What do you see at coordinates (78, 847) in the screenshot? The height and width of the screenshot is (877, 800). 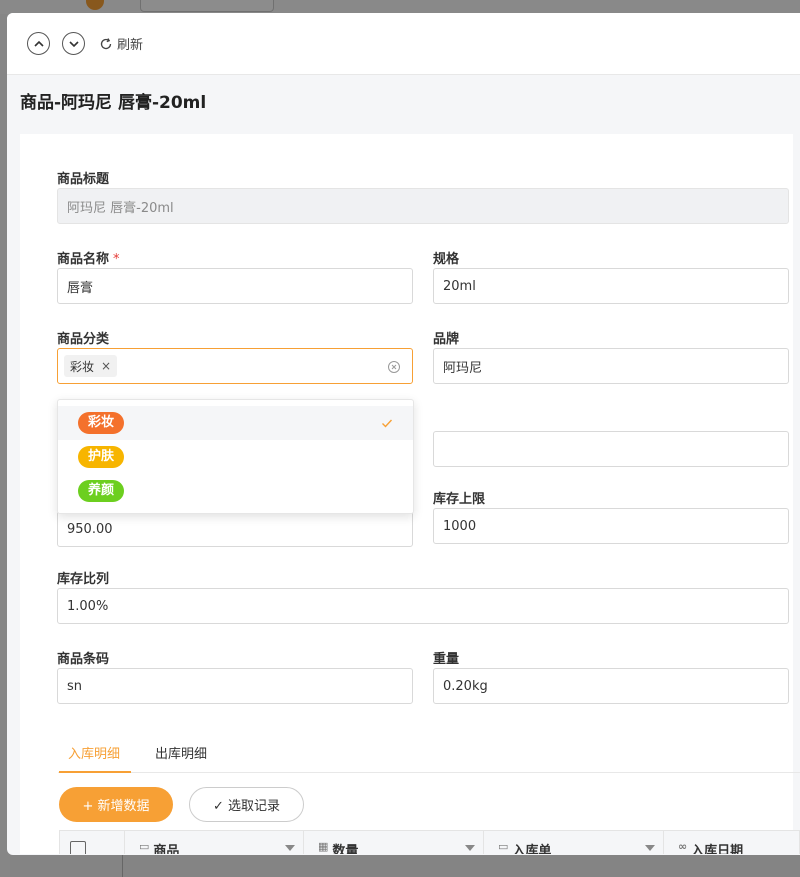 I see `select-all-checkbox` at bounding box center [78, 847].